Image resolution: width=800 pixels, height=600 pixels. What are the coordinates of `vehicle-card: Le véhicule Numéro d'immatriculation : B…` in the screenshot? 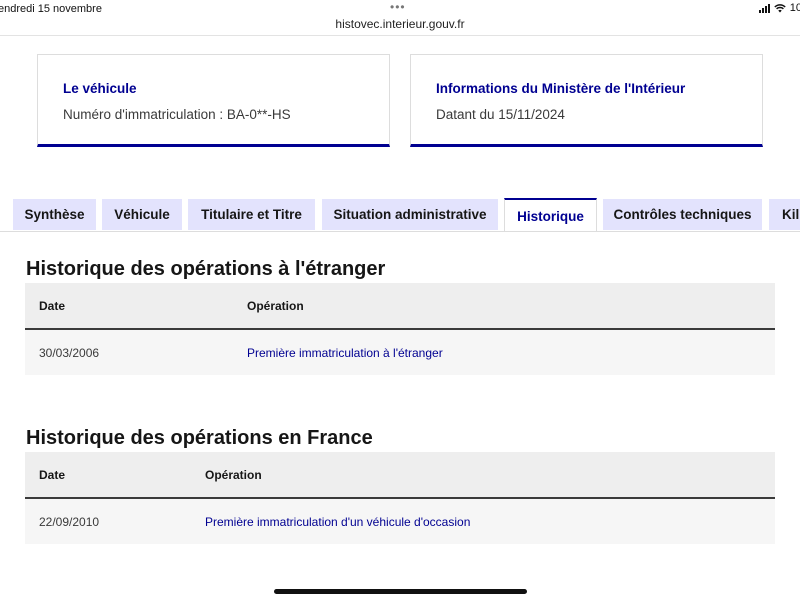 It's located at (213, 100).